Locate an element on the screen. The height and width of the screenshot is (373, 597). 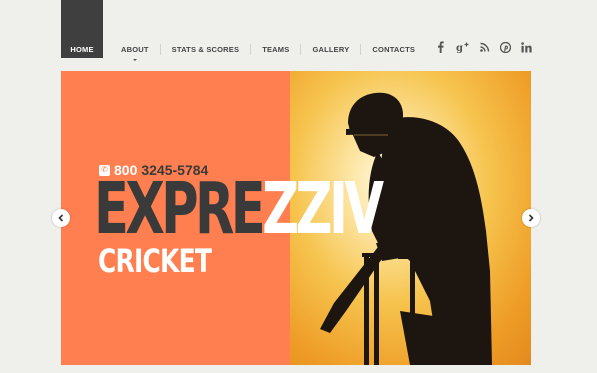
nav-item-label: GALLERY is located at coordinates (331, 49).